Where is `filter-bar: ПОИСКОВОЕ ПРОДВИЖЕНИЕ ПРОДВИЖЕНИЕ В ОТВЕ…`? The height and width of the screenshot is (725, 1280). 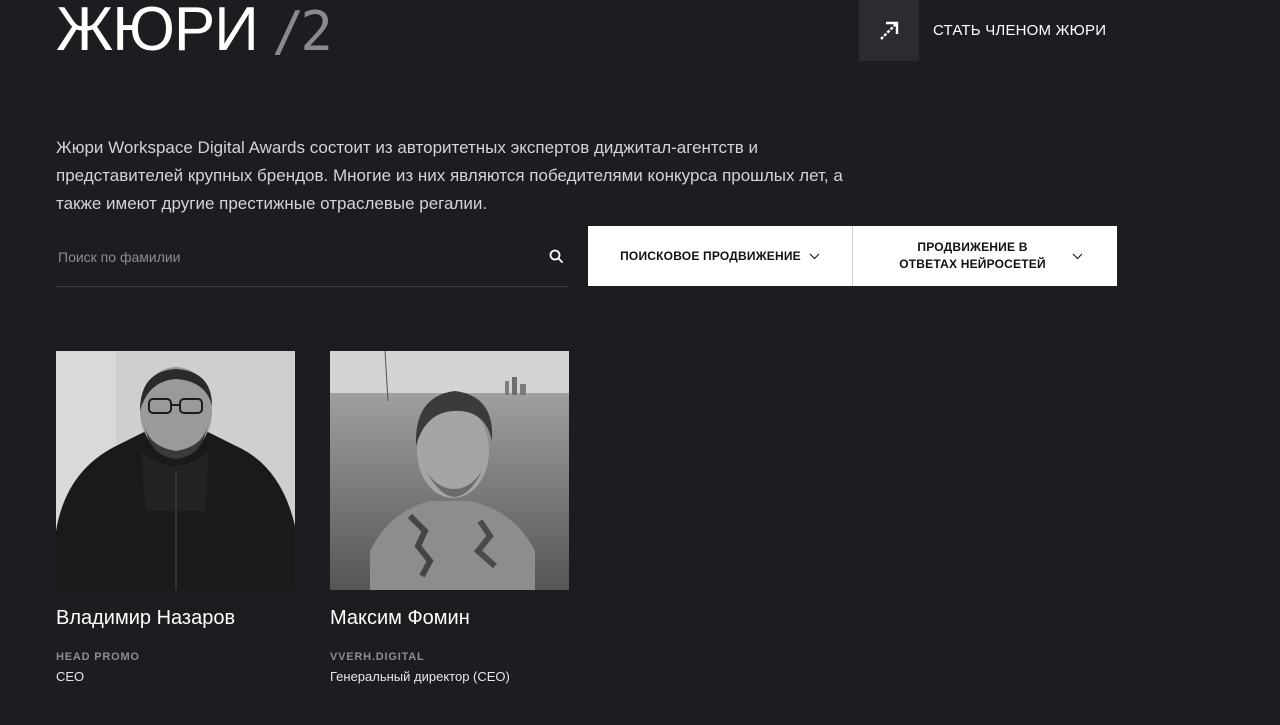 filter-bar: ПОИСКОВОЕ ПРОДВИЖЕНИЕ ПРОДВИЖЕНИЕ В ОТВЕ… is located at coordinates (852, 256).